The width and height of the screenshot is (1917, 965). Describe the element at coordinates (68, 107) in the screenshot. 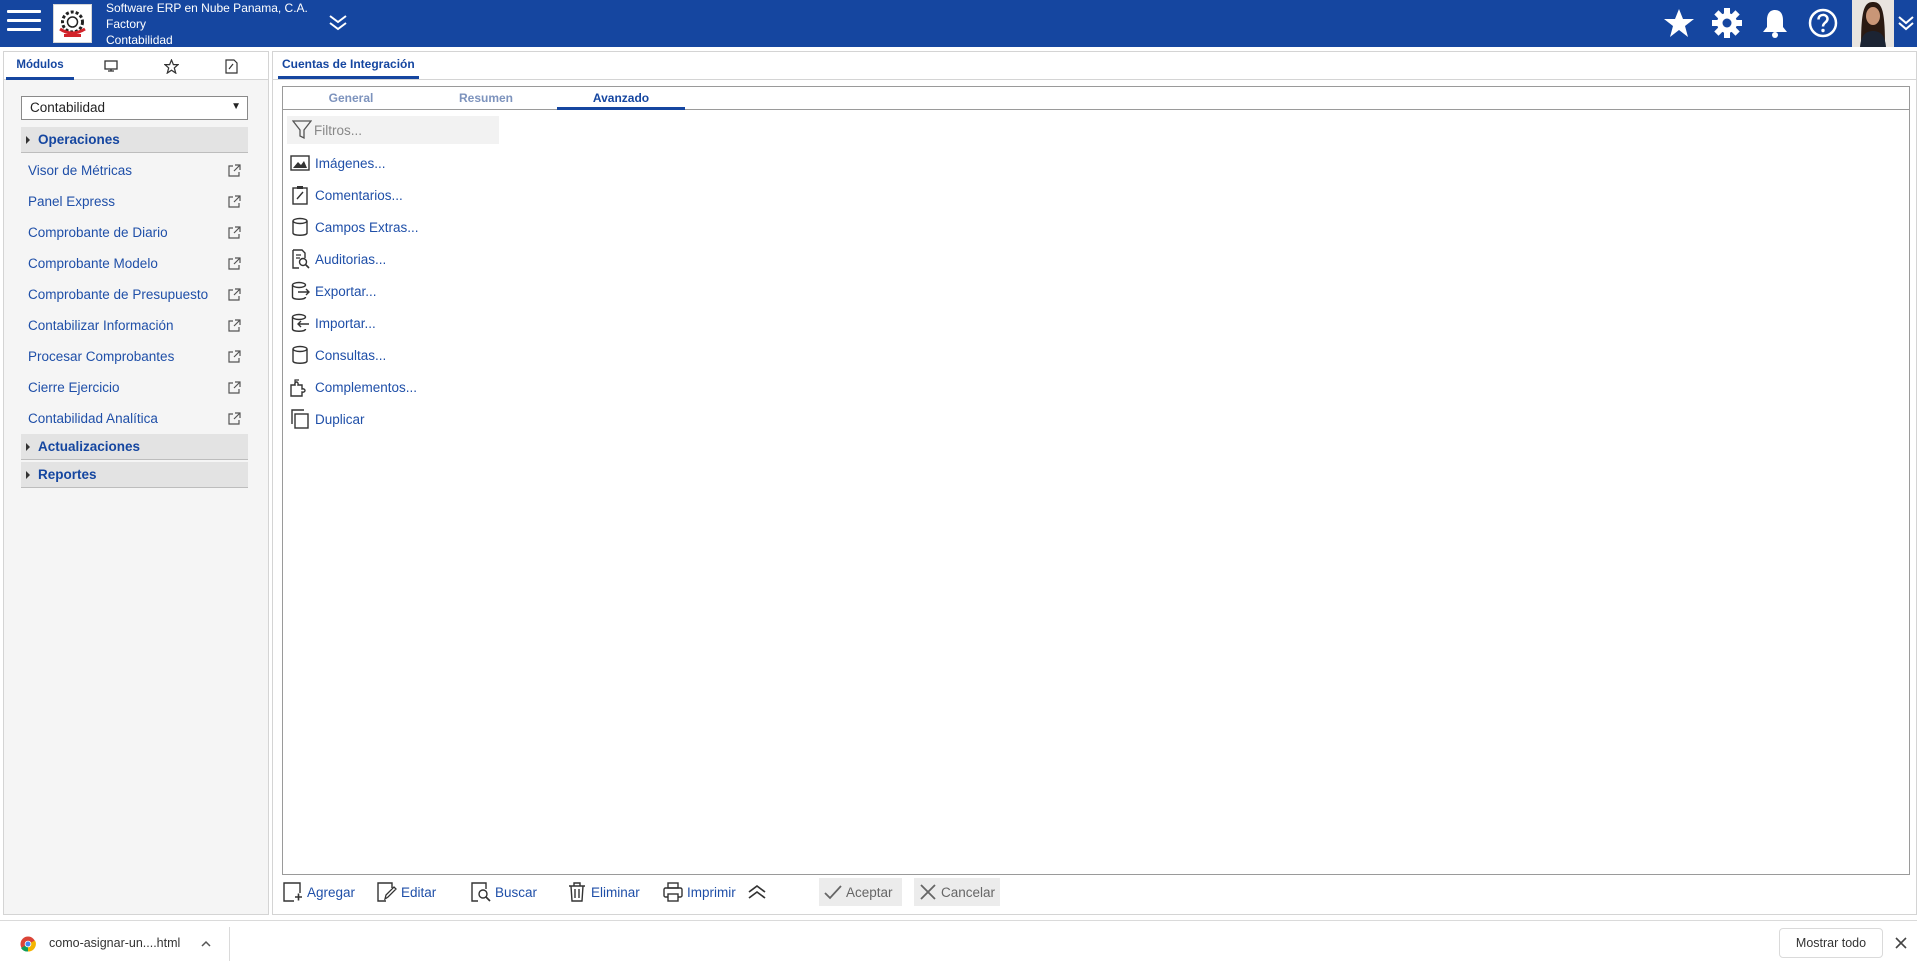

I see `module-select-value: Contabilidad` at that location.